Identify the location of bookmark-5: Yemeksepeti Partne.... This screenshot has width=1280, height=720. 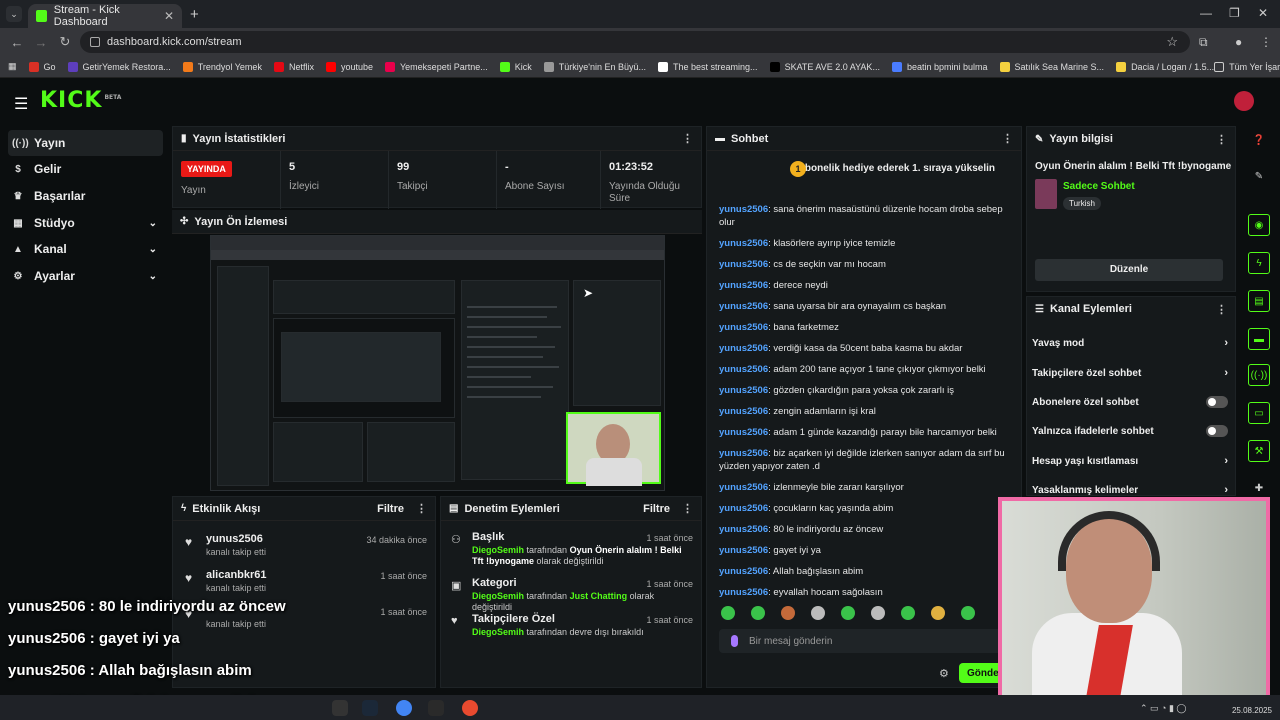
(436, 66).